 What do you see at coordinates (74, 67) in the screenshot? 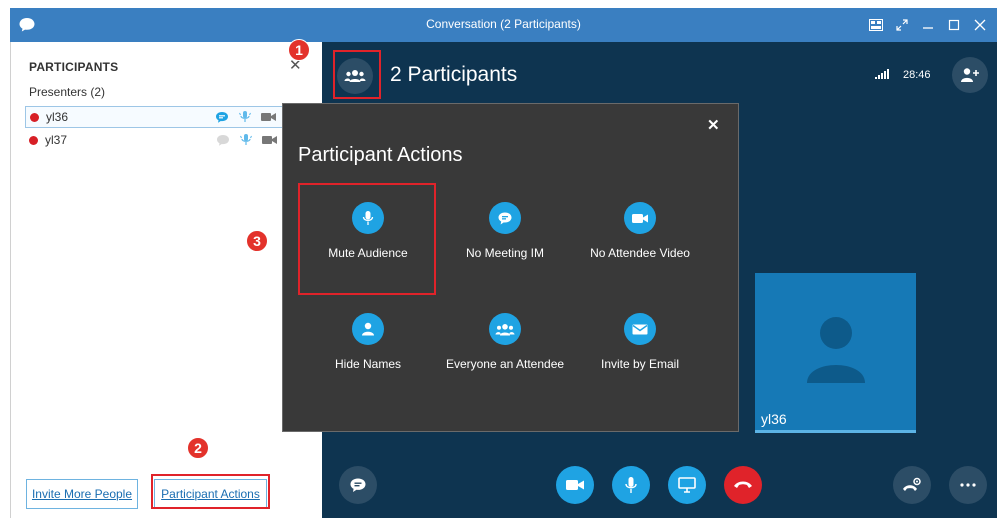
I see `participants-heading: PARTICIPANTS` at bounding box center [74, 67].